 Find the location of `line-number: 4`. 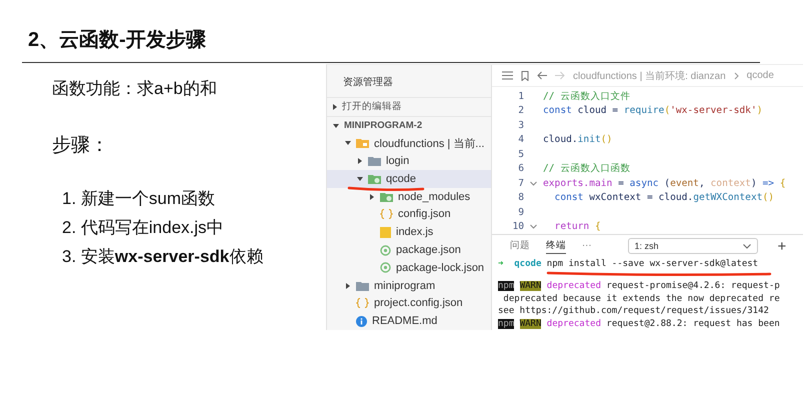

line-number: 4 is located at coordinates (520, 140).